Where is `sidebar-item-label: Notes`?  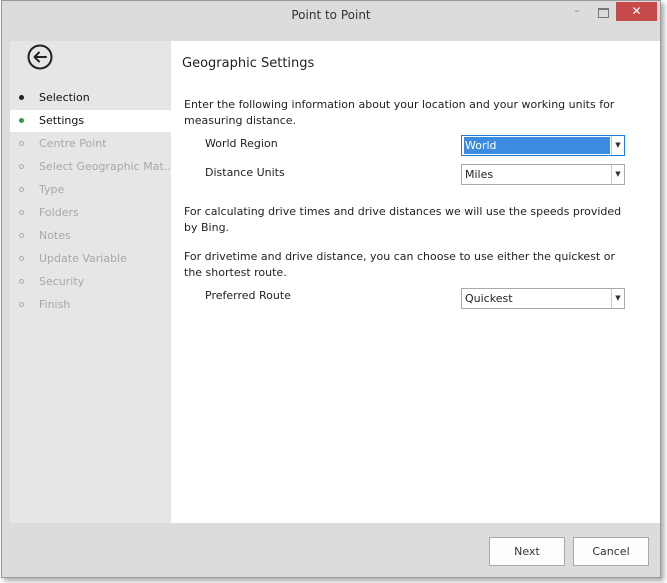
sidebar-item-label: Notes is located at coordinates (55, 235).